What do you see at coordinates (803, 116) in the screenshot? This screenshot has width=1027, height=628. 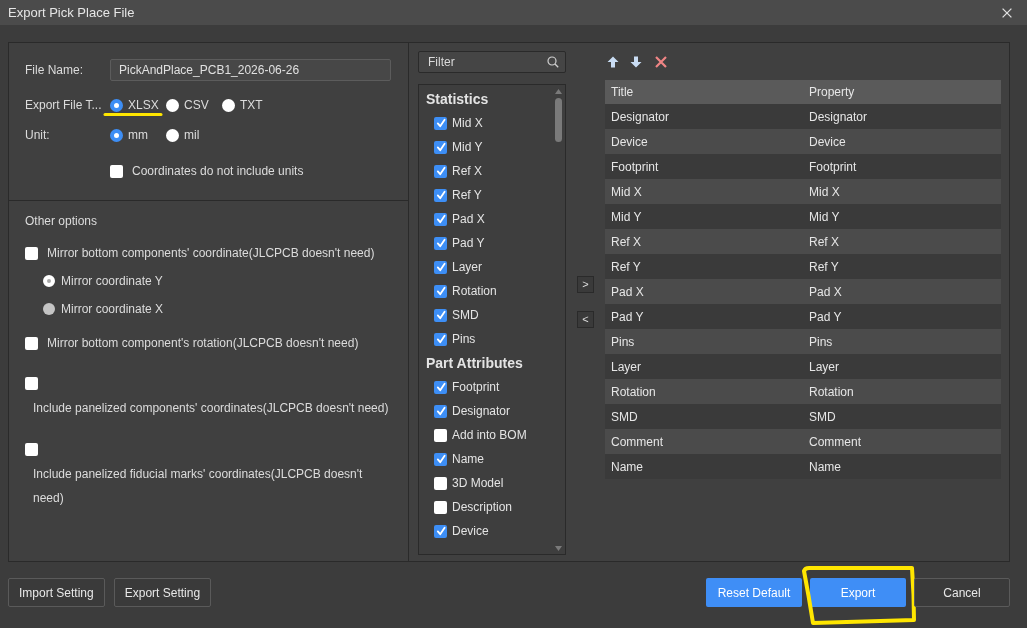 I see `table-row: Designator Designator` at bounding box center [803, 116].